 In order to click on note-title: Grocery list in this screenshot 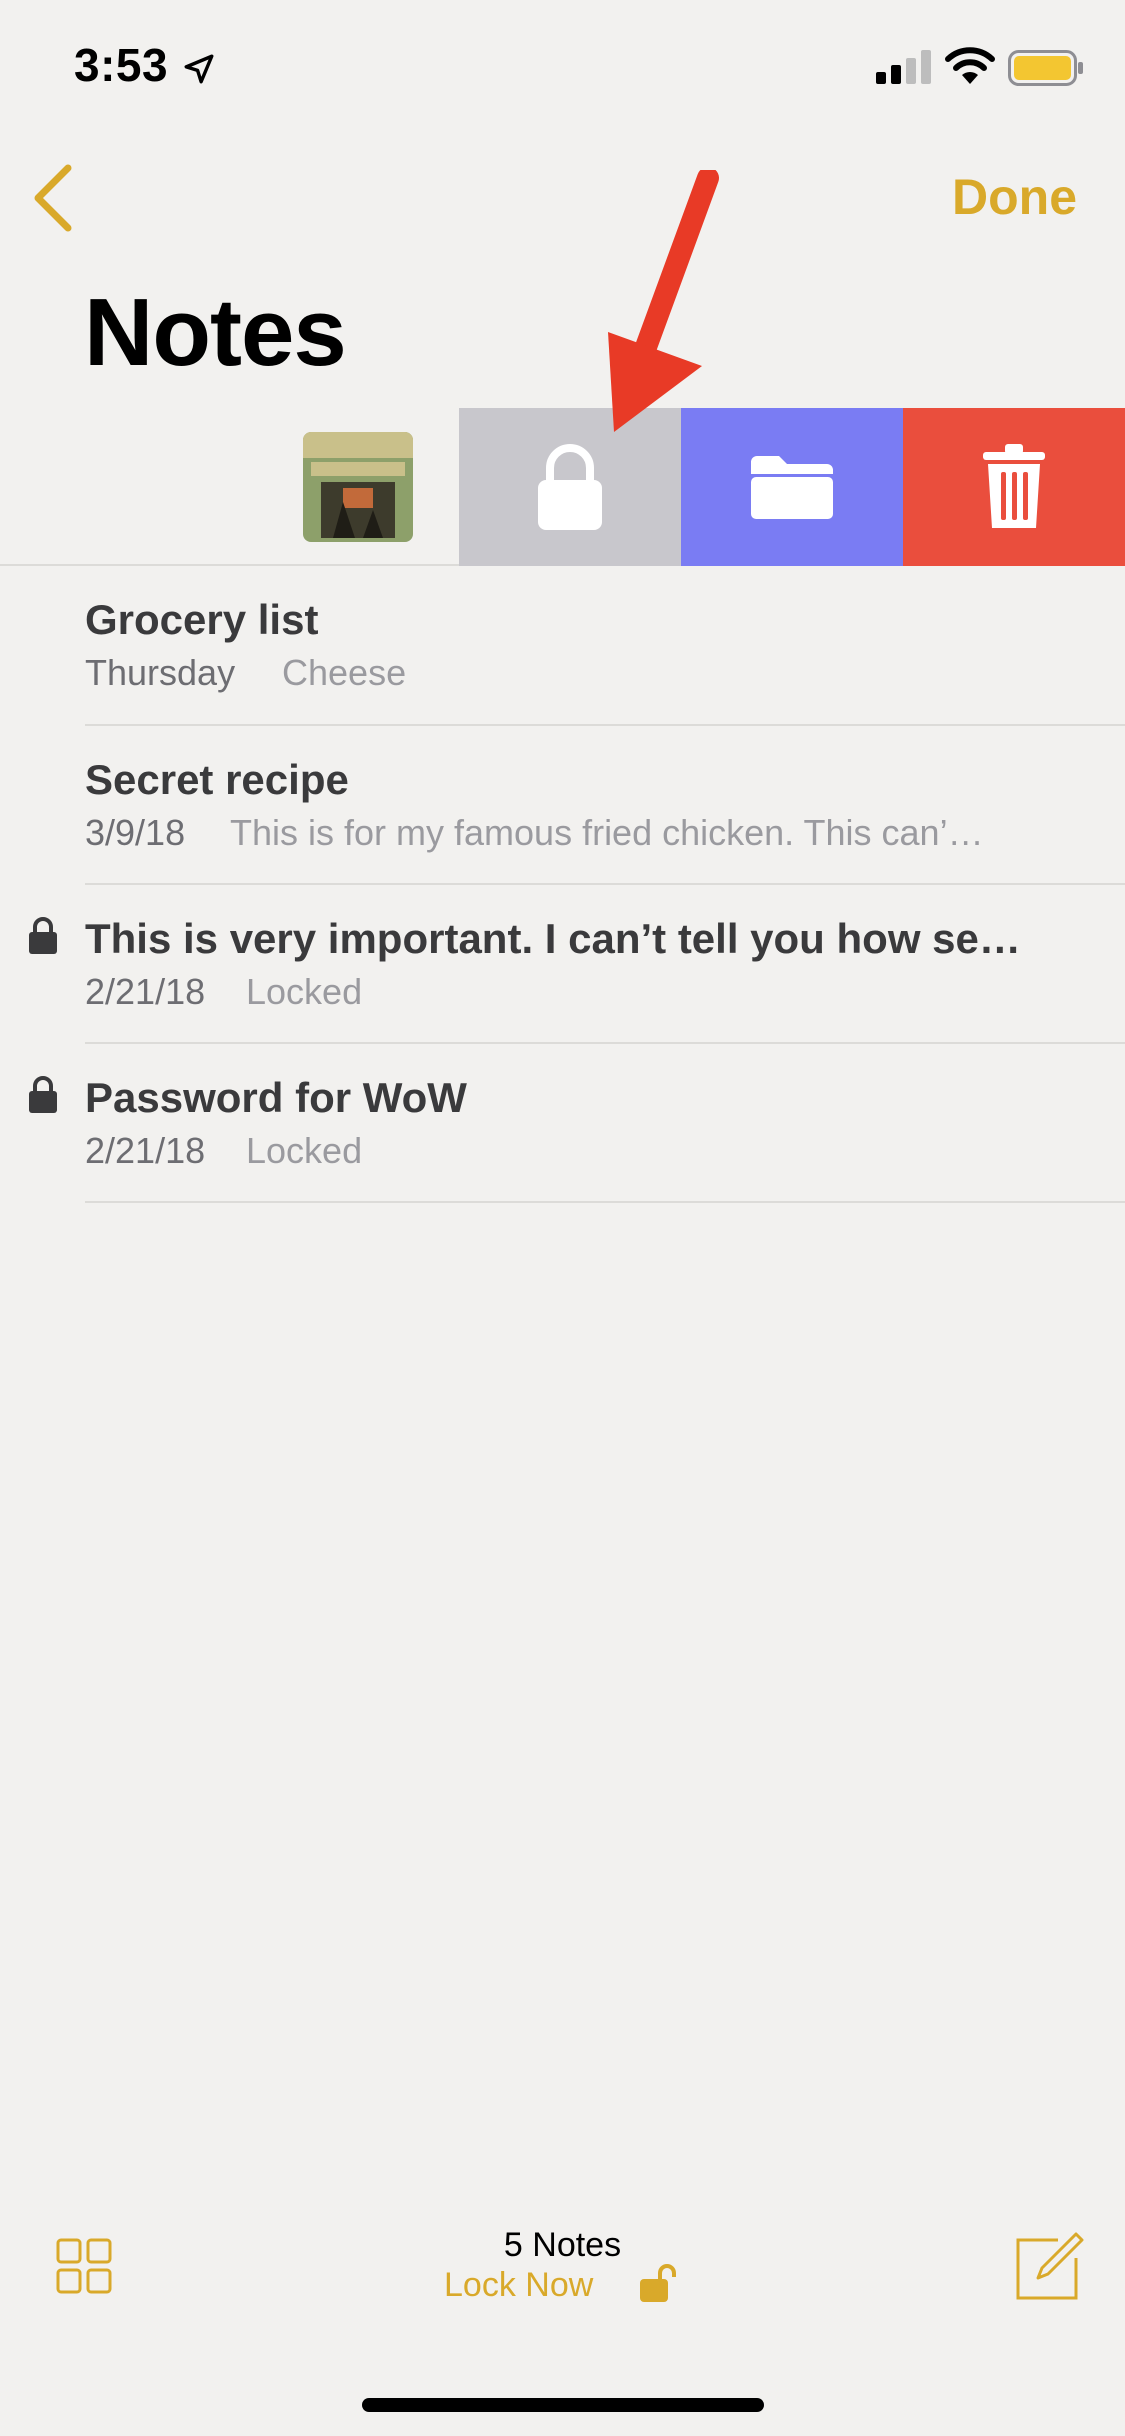, I will do `click(202, 619)`.